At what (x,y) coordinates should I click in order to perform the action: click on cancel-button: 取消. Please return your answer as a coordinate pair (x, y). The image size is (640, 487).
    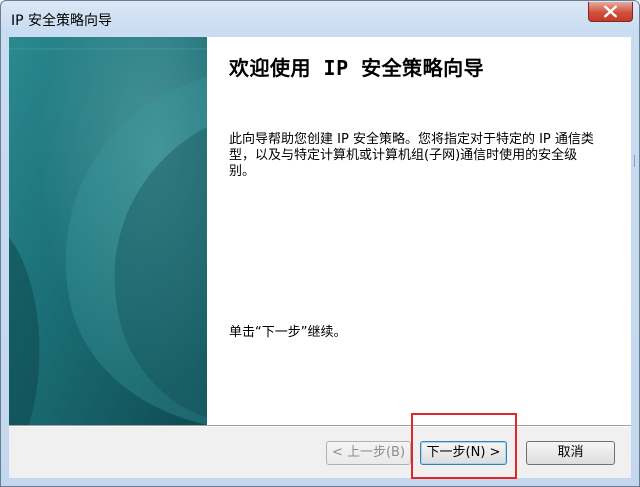
    Looking at the image, I should click on (570, 453).